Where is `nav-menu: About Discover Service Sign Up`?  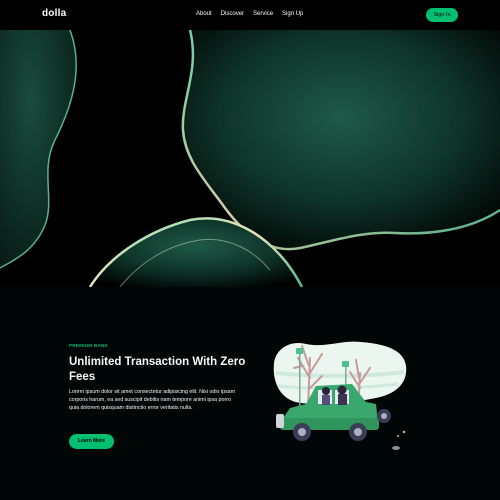
nav-menu: About Discover Service Sign Up is located at coordinates (254, 14).